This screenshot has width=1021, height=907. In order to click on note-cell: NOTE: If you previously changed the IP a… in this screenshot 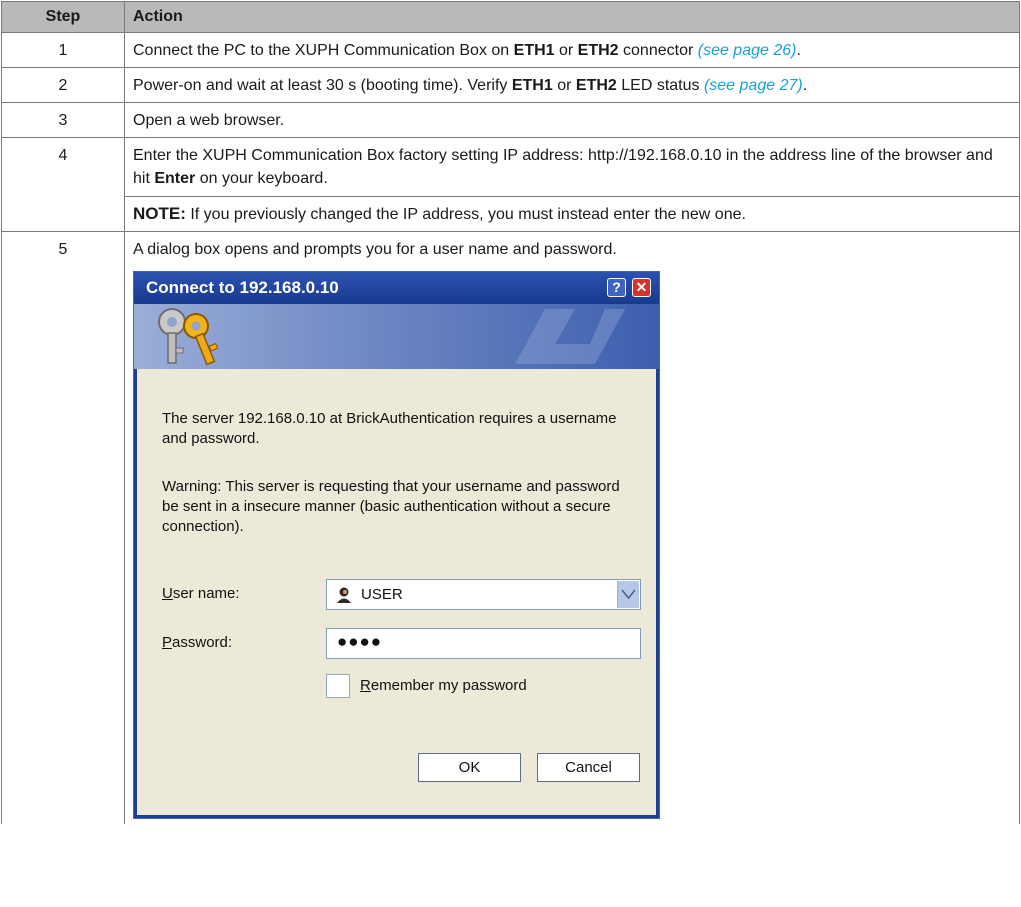, I will do `click(572, 214)`.